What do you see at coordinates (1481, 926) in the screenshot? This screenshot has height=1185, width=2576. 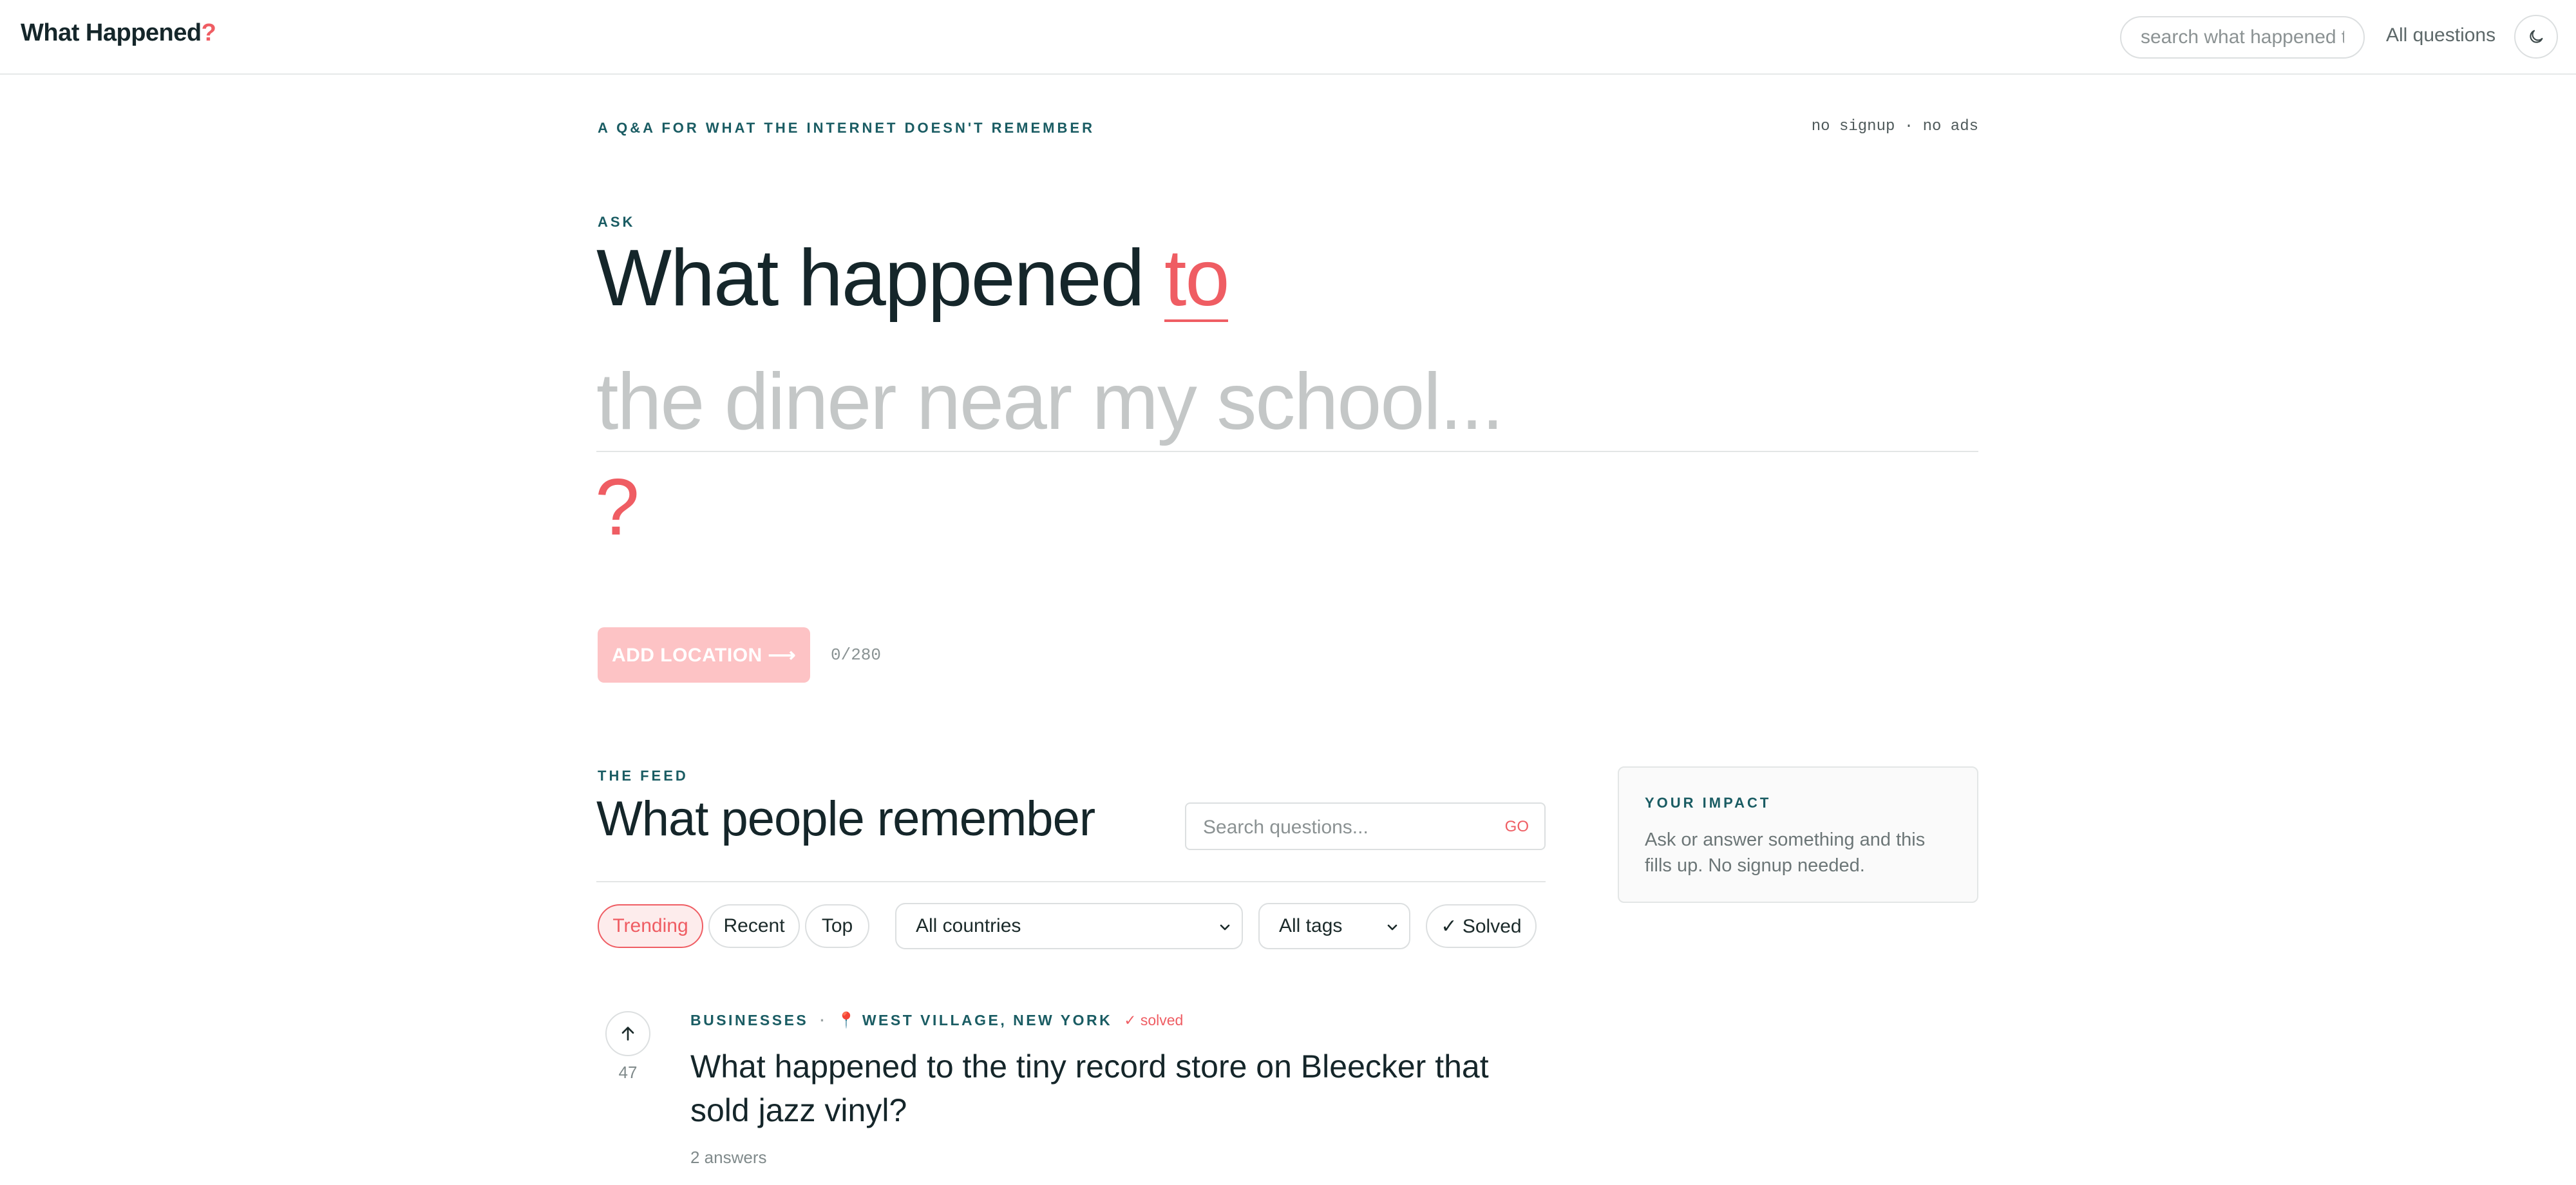 I see `solved-filter-toggle: ✓ Solved` at bounding box center [1481, 926].